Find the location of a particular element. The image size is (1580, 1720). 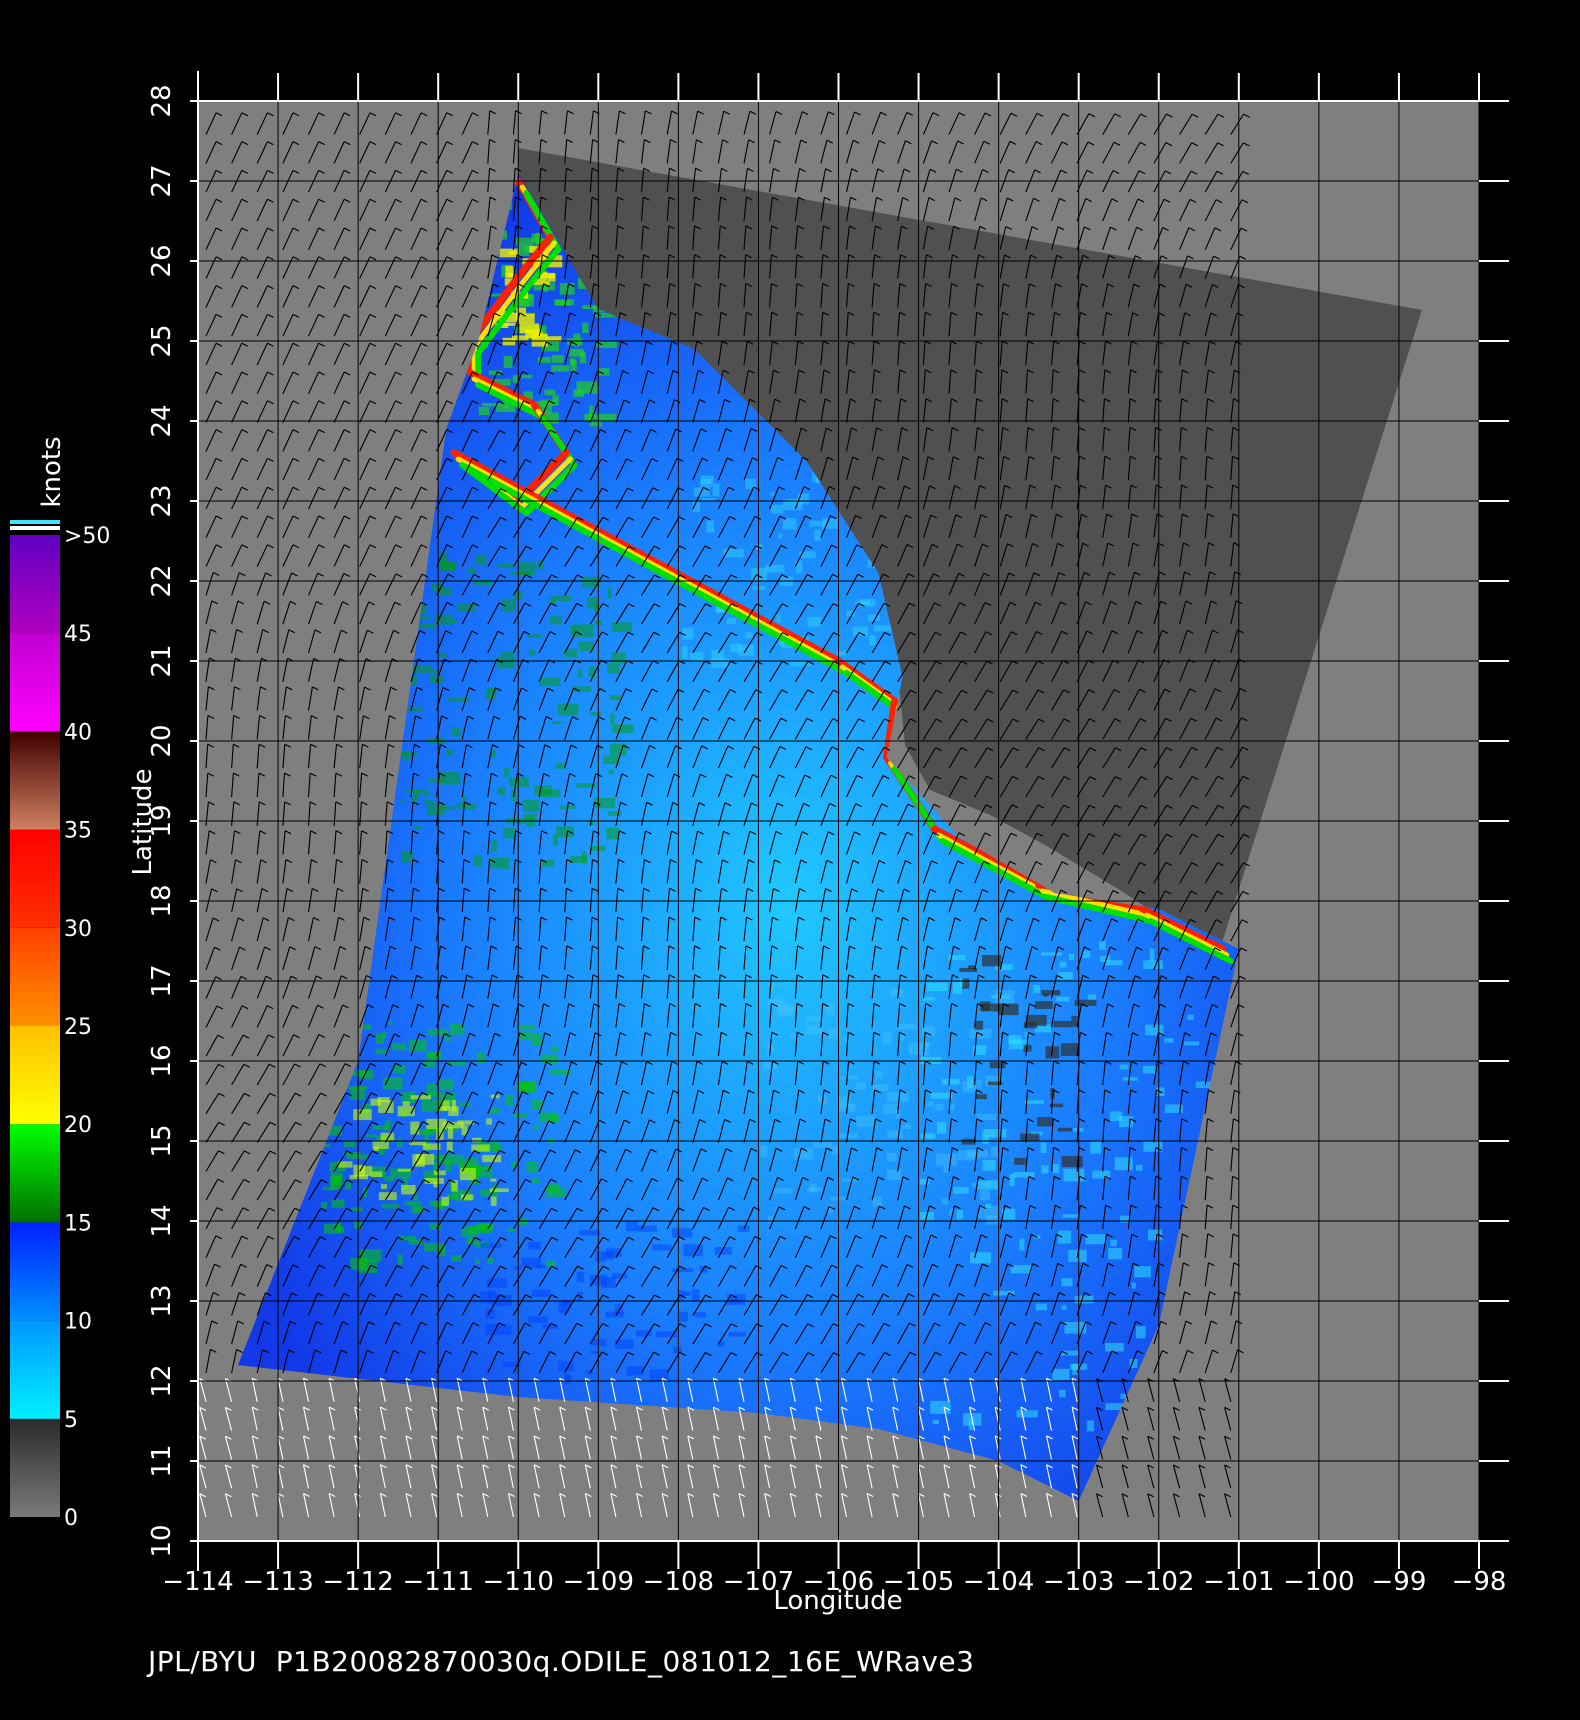

lat-tick-label: 13 is located at coordinates (162, 1300).